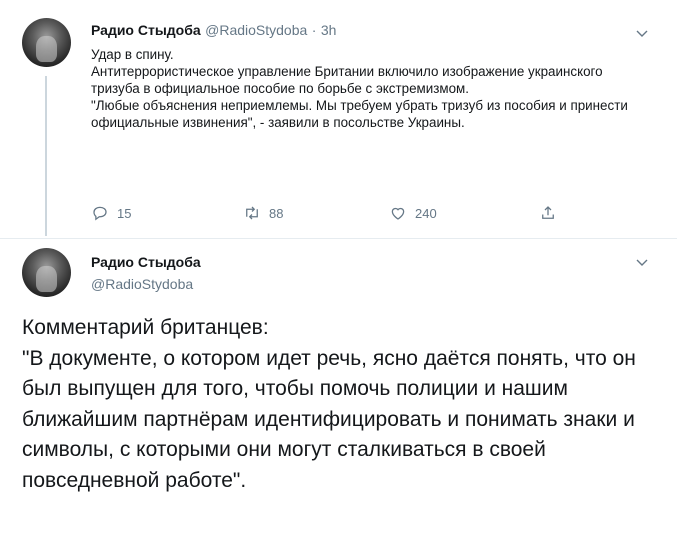 The width and height of the screenshot is (677, 555). I want to click on tweet-text-line: Комментарий британцев:, so click(145, 327).